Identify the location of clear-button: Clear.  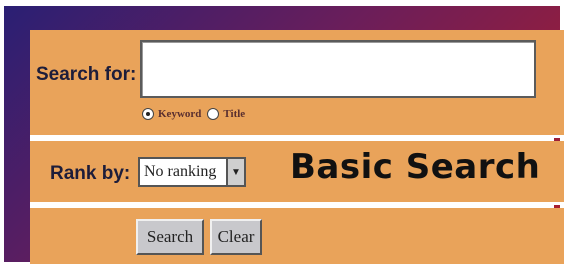
(236, 237).